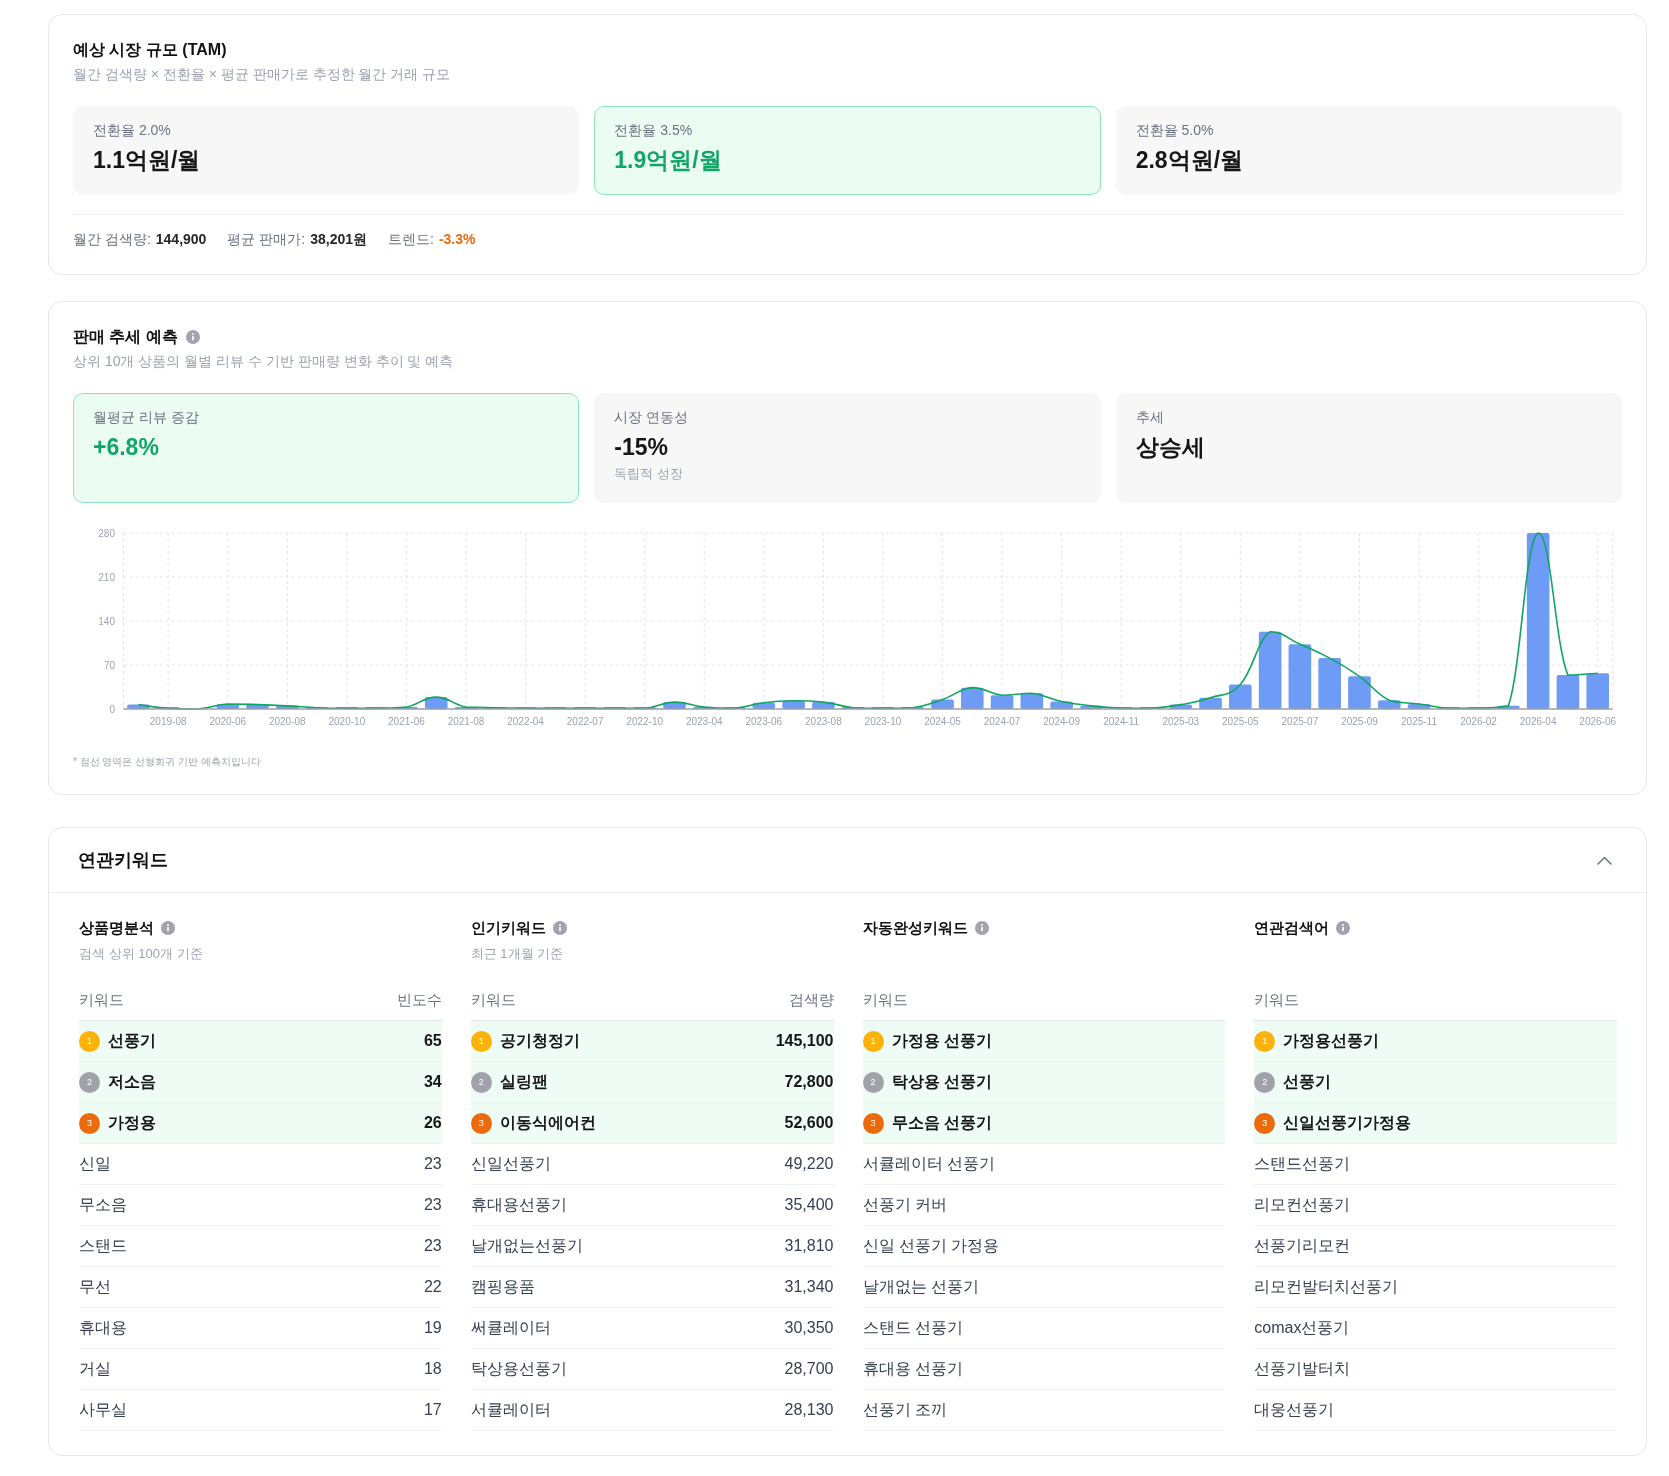  Describe the element at coordinates (103, 1409) in the screenshot. I see `keyword-cell-text: 사무실` at that location.